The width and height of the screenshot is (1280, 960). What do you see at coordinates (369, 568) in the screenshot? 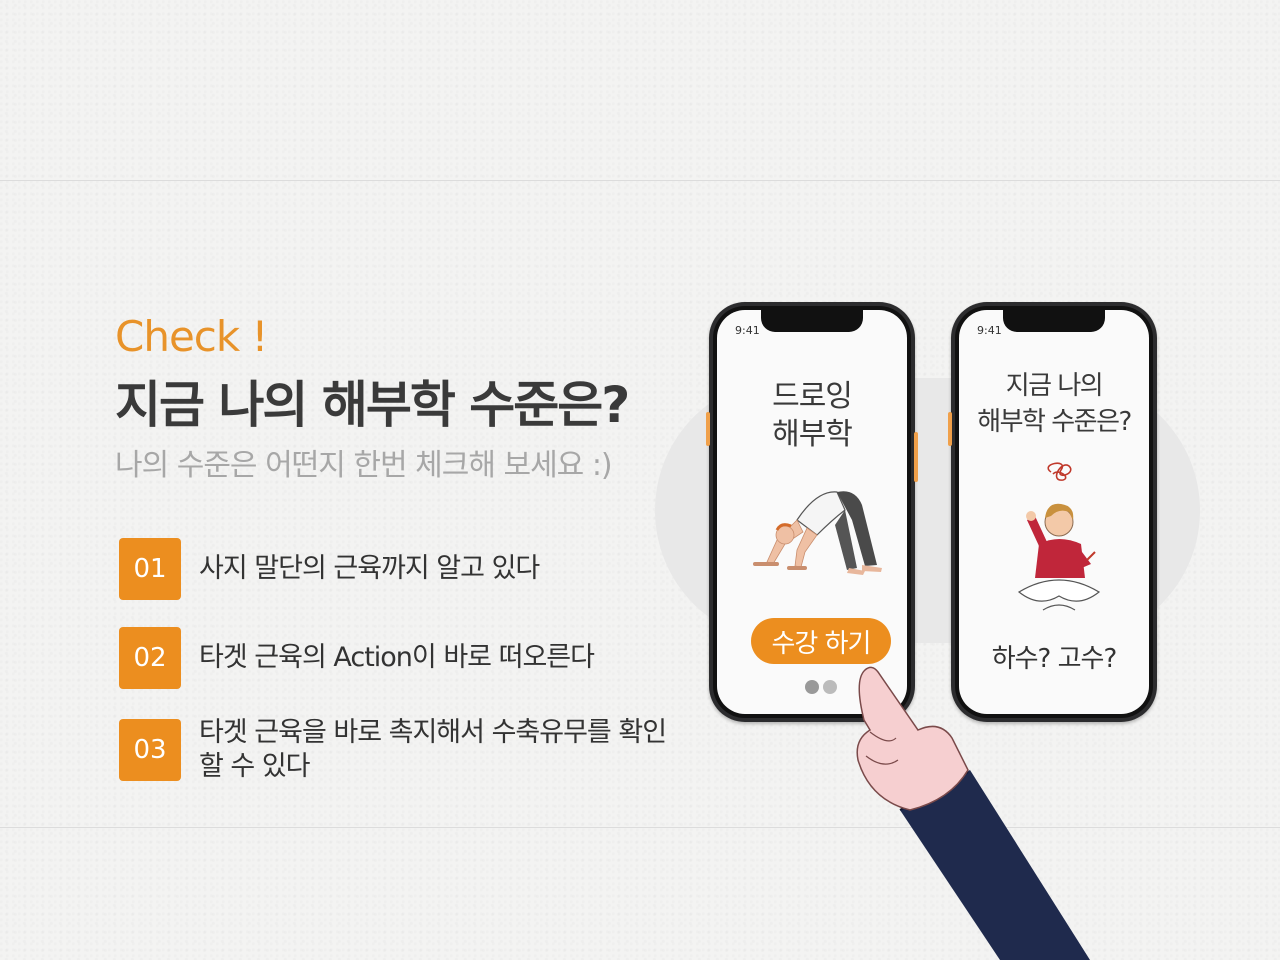
I see `item-text: 사지 말단의 근육까지 알고 있다` at bounding box center [369, 568].